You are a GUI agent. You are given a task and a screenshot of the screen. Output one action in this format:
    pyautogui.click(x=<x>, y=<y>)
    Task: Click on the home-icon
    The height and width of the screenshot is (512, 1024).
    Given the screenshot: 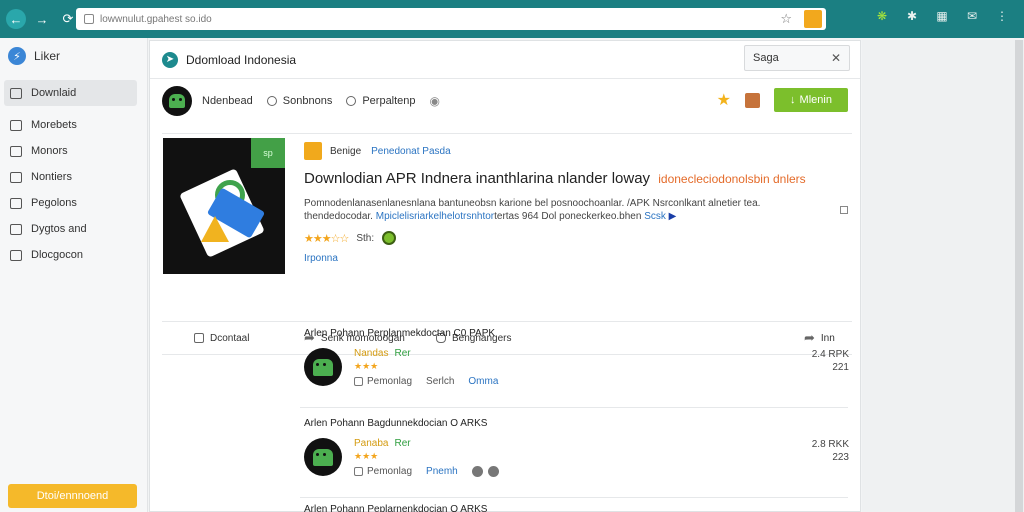 What is the action you would take?
    pyautogui.click(x=199, y=338)
    